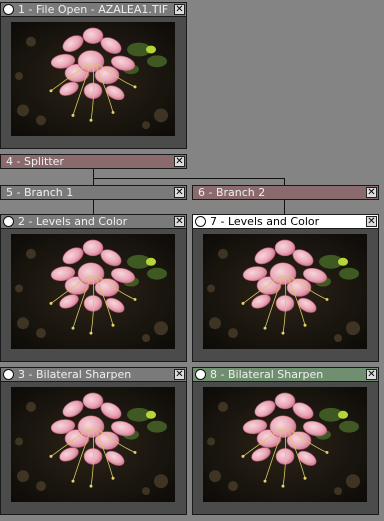 The width and height of the screenshot is (384, 521). I want to click on node-title-bar: 5 - Branch 1 ✕, so click(93, 192).